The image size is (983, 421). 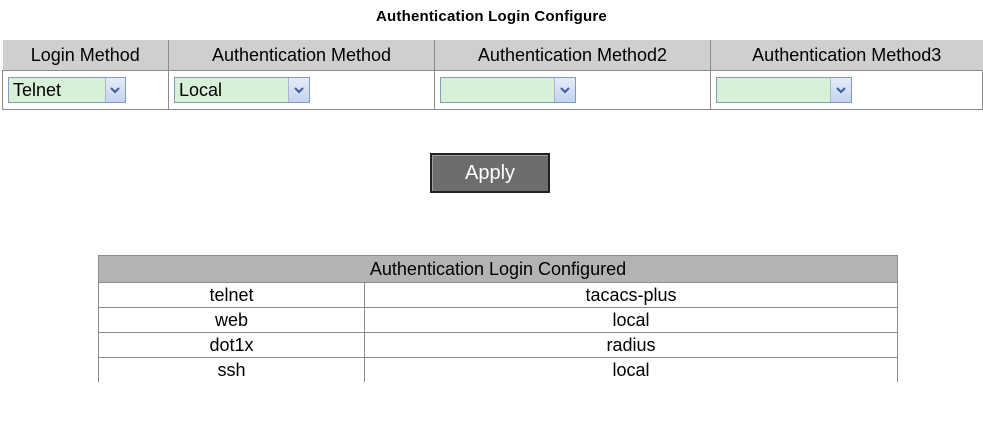 I want to click on header-auth-method2: Authentication Method2, so click(x=572, y=55).